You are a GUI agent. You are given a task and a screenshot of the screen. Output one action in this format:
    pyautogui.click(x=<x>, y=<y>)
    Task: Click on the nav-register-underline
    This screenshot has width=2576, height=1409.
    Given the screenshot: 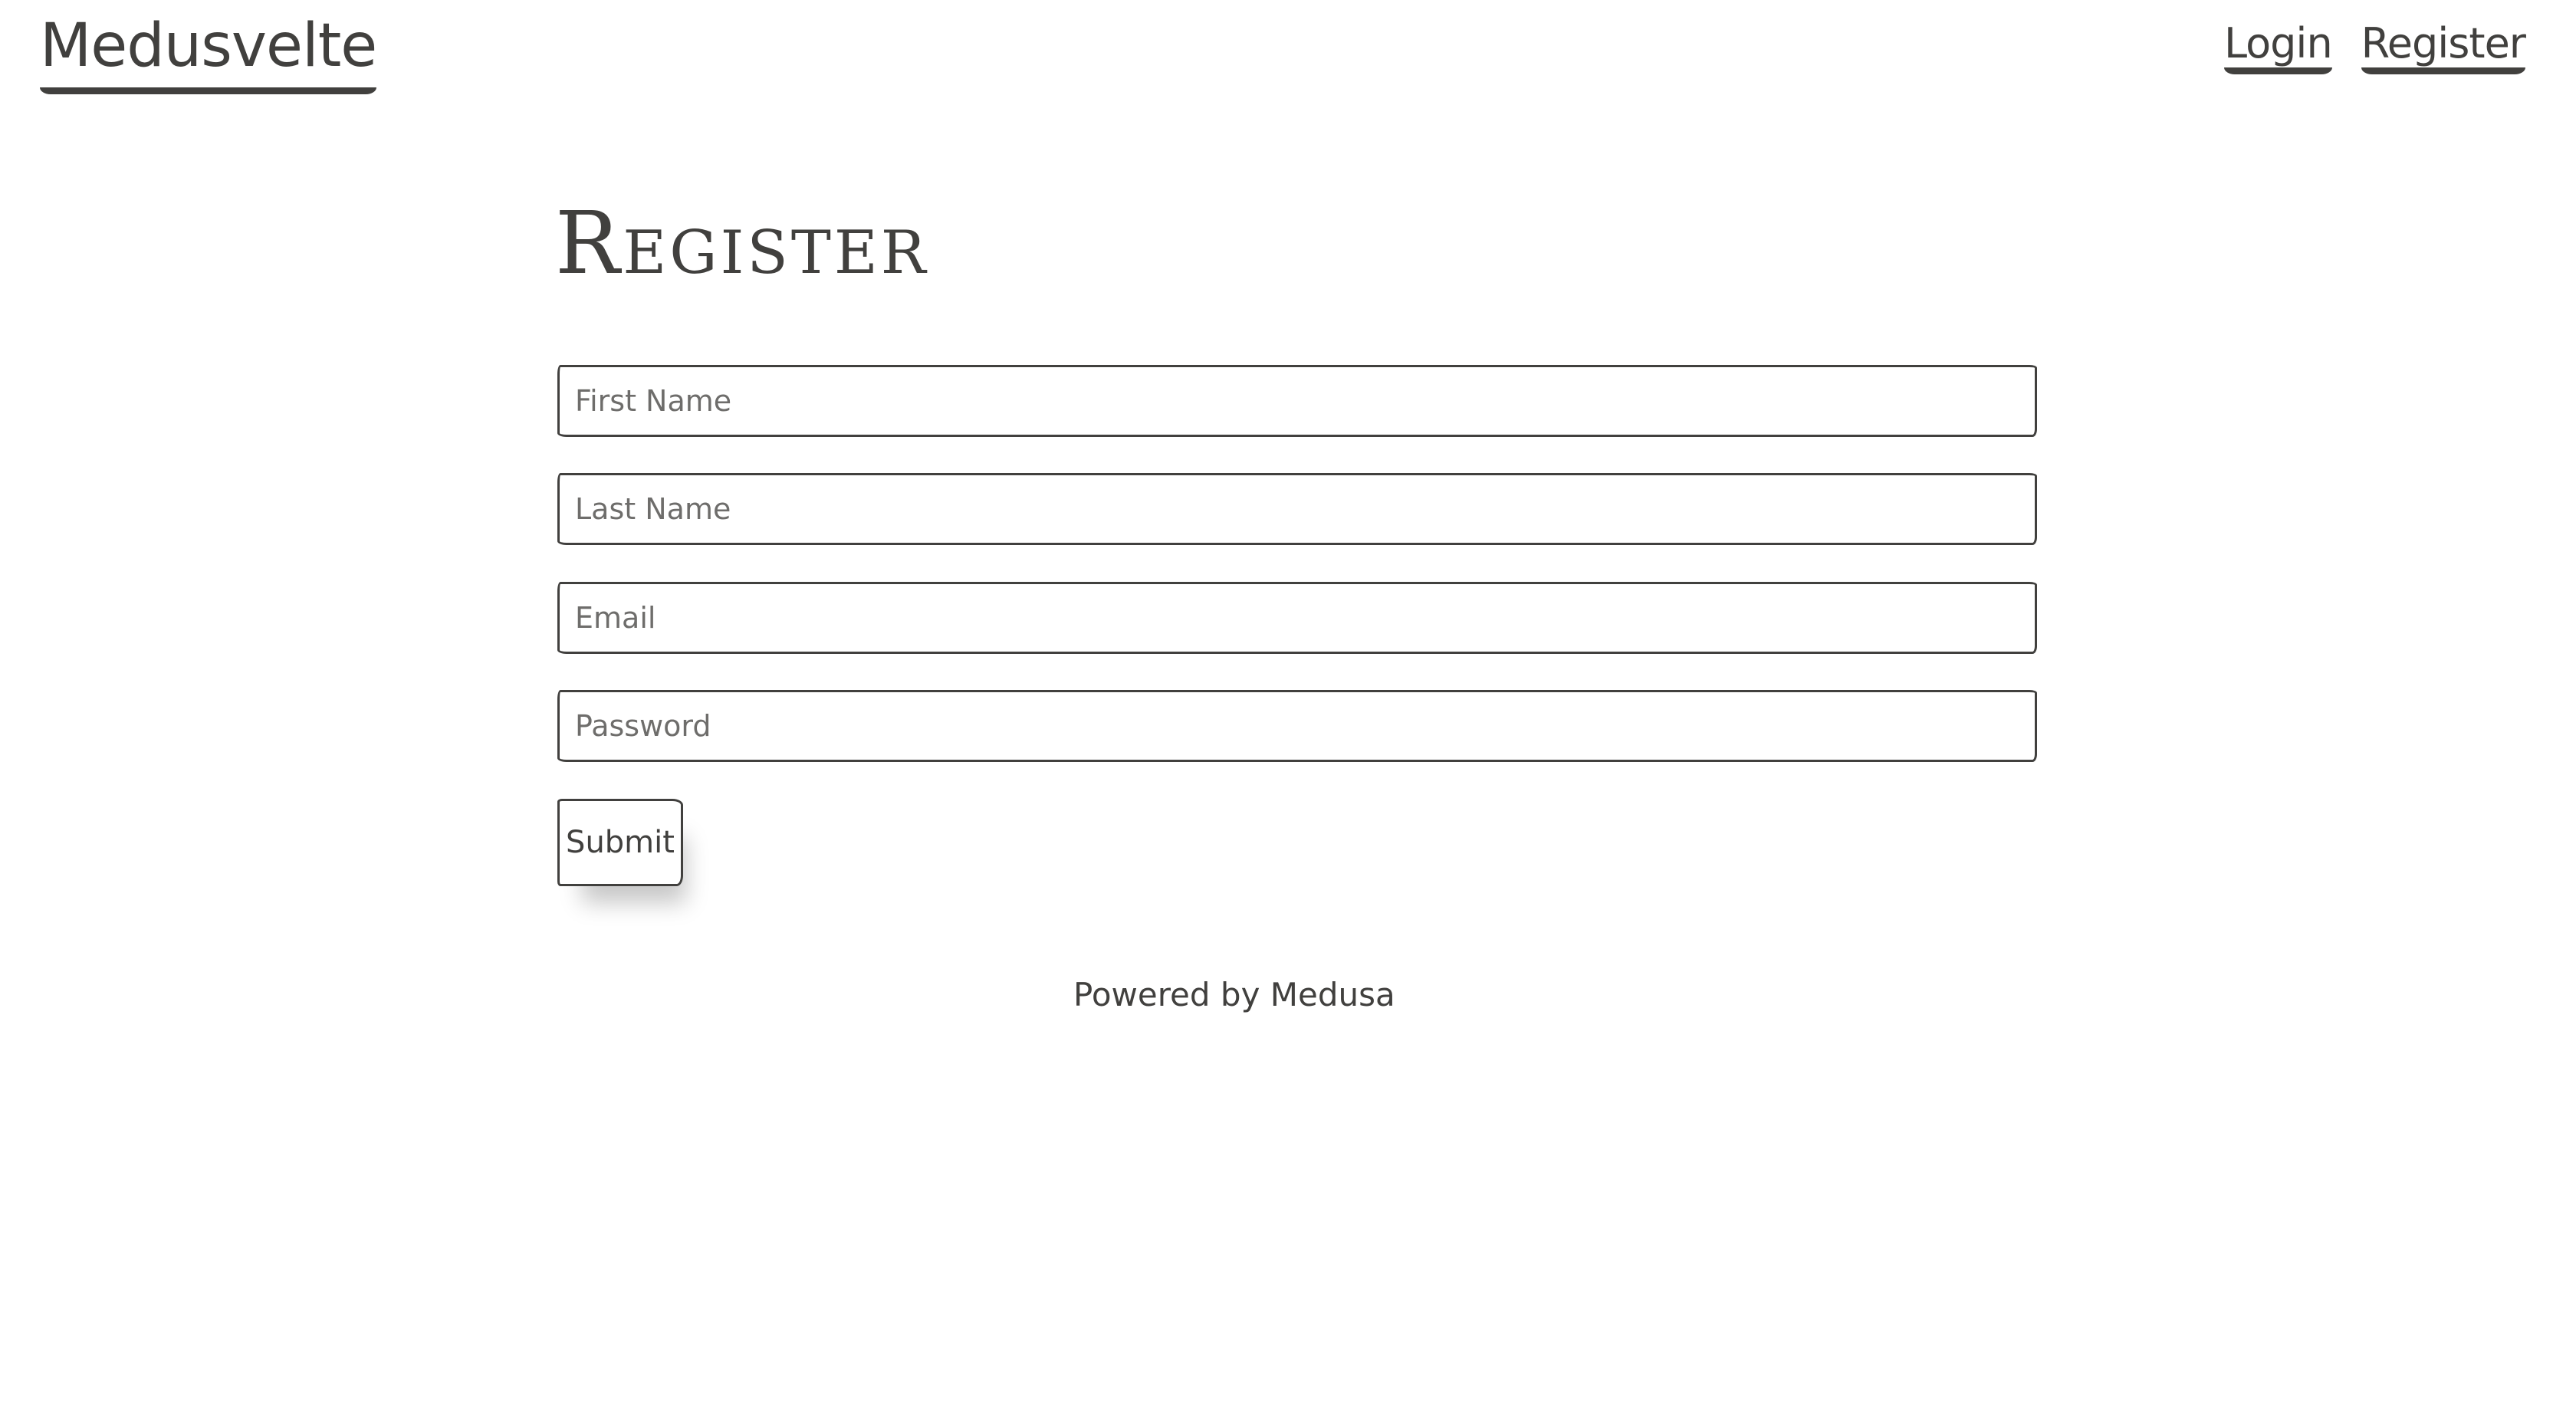 What is the action you would take?
    pyautogui.click(x=2443, y=70)
    